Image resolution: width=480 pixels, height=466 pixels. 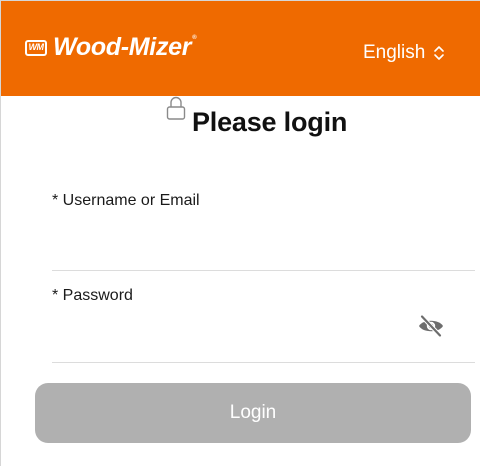 I want to click on wood-mizer-logo-icon: WM, so click(x=36, y=47).